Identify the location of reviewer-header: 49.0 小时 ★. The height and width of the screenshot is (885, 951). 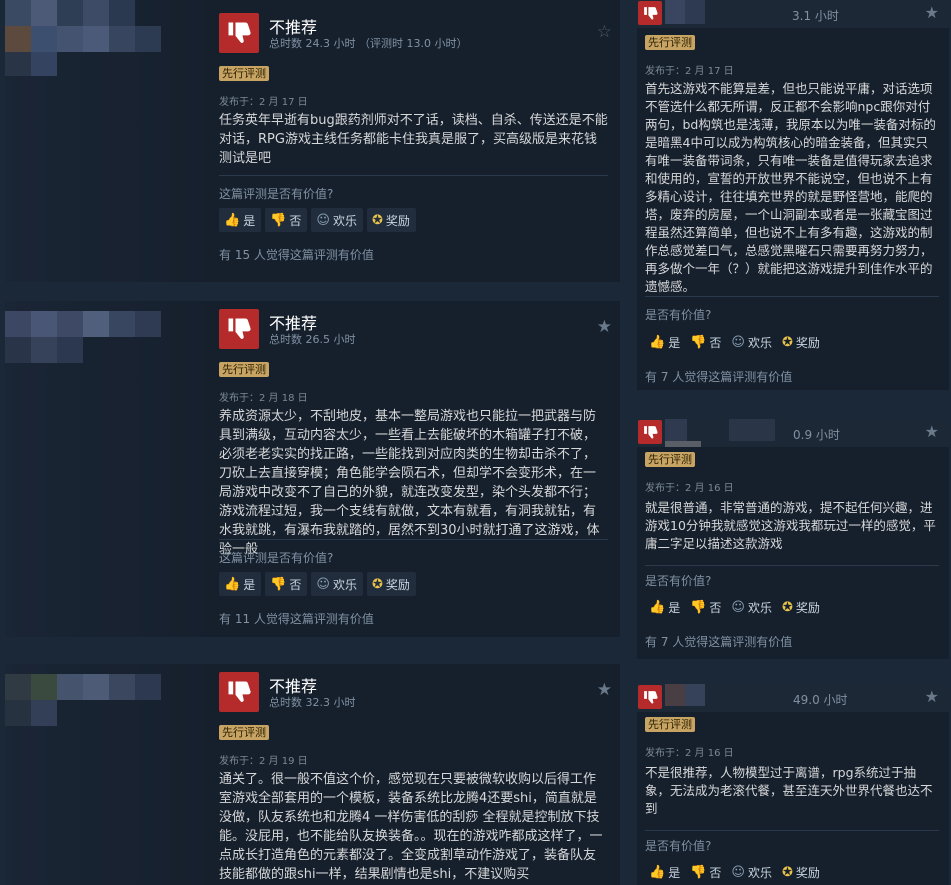
(793, 698).